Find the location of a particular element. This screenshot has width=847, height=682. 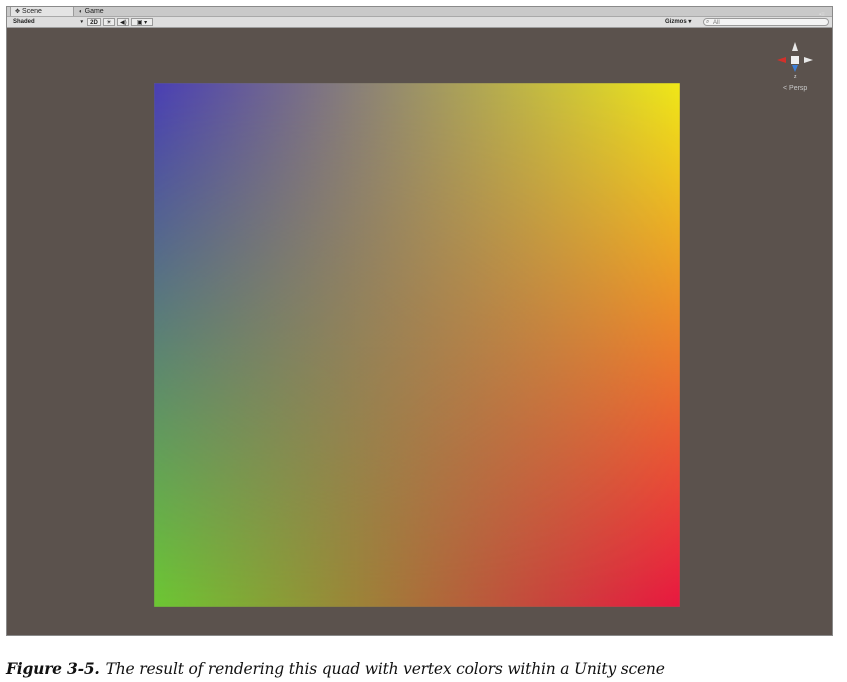

speaker-icon: ◀) is located at coordinates (123, 23).